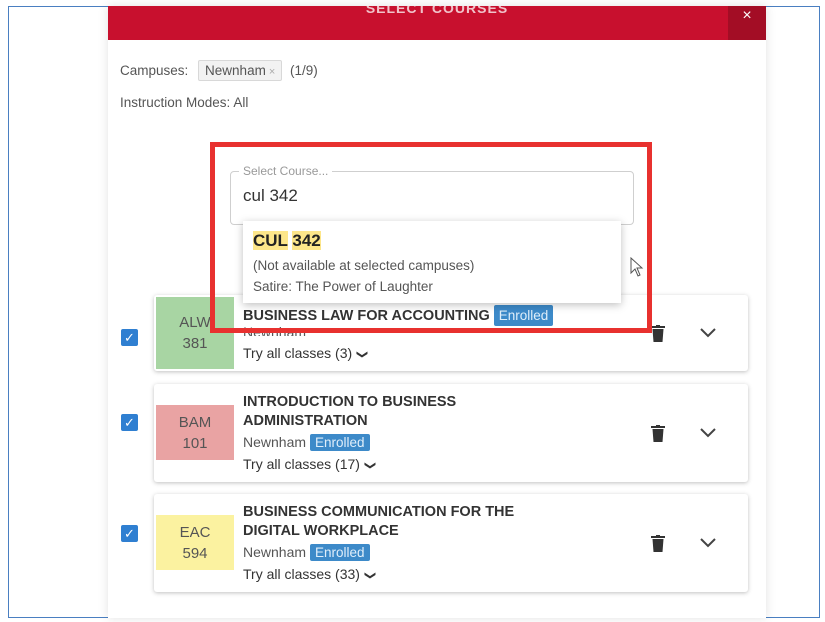  I want to click on course-subject: EAC, so click(195, 532).